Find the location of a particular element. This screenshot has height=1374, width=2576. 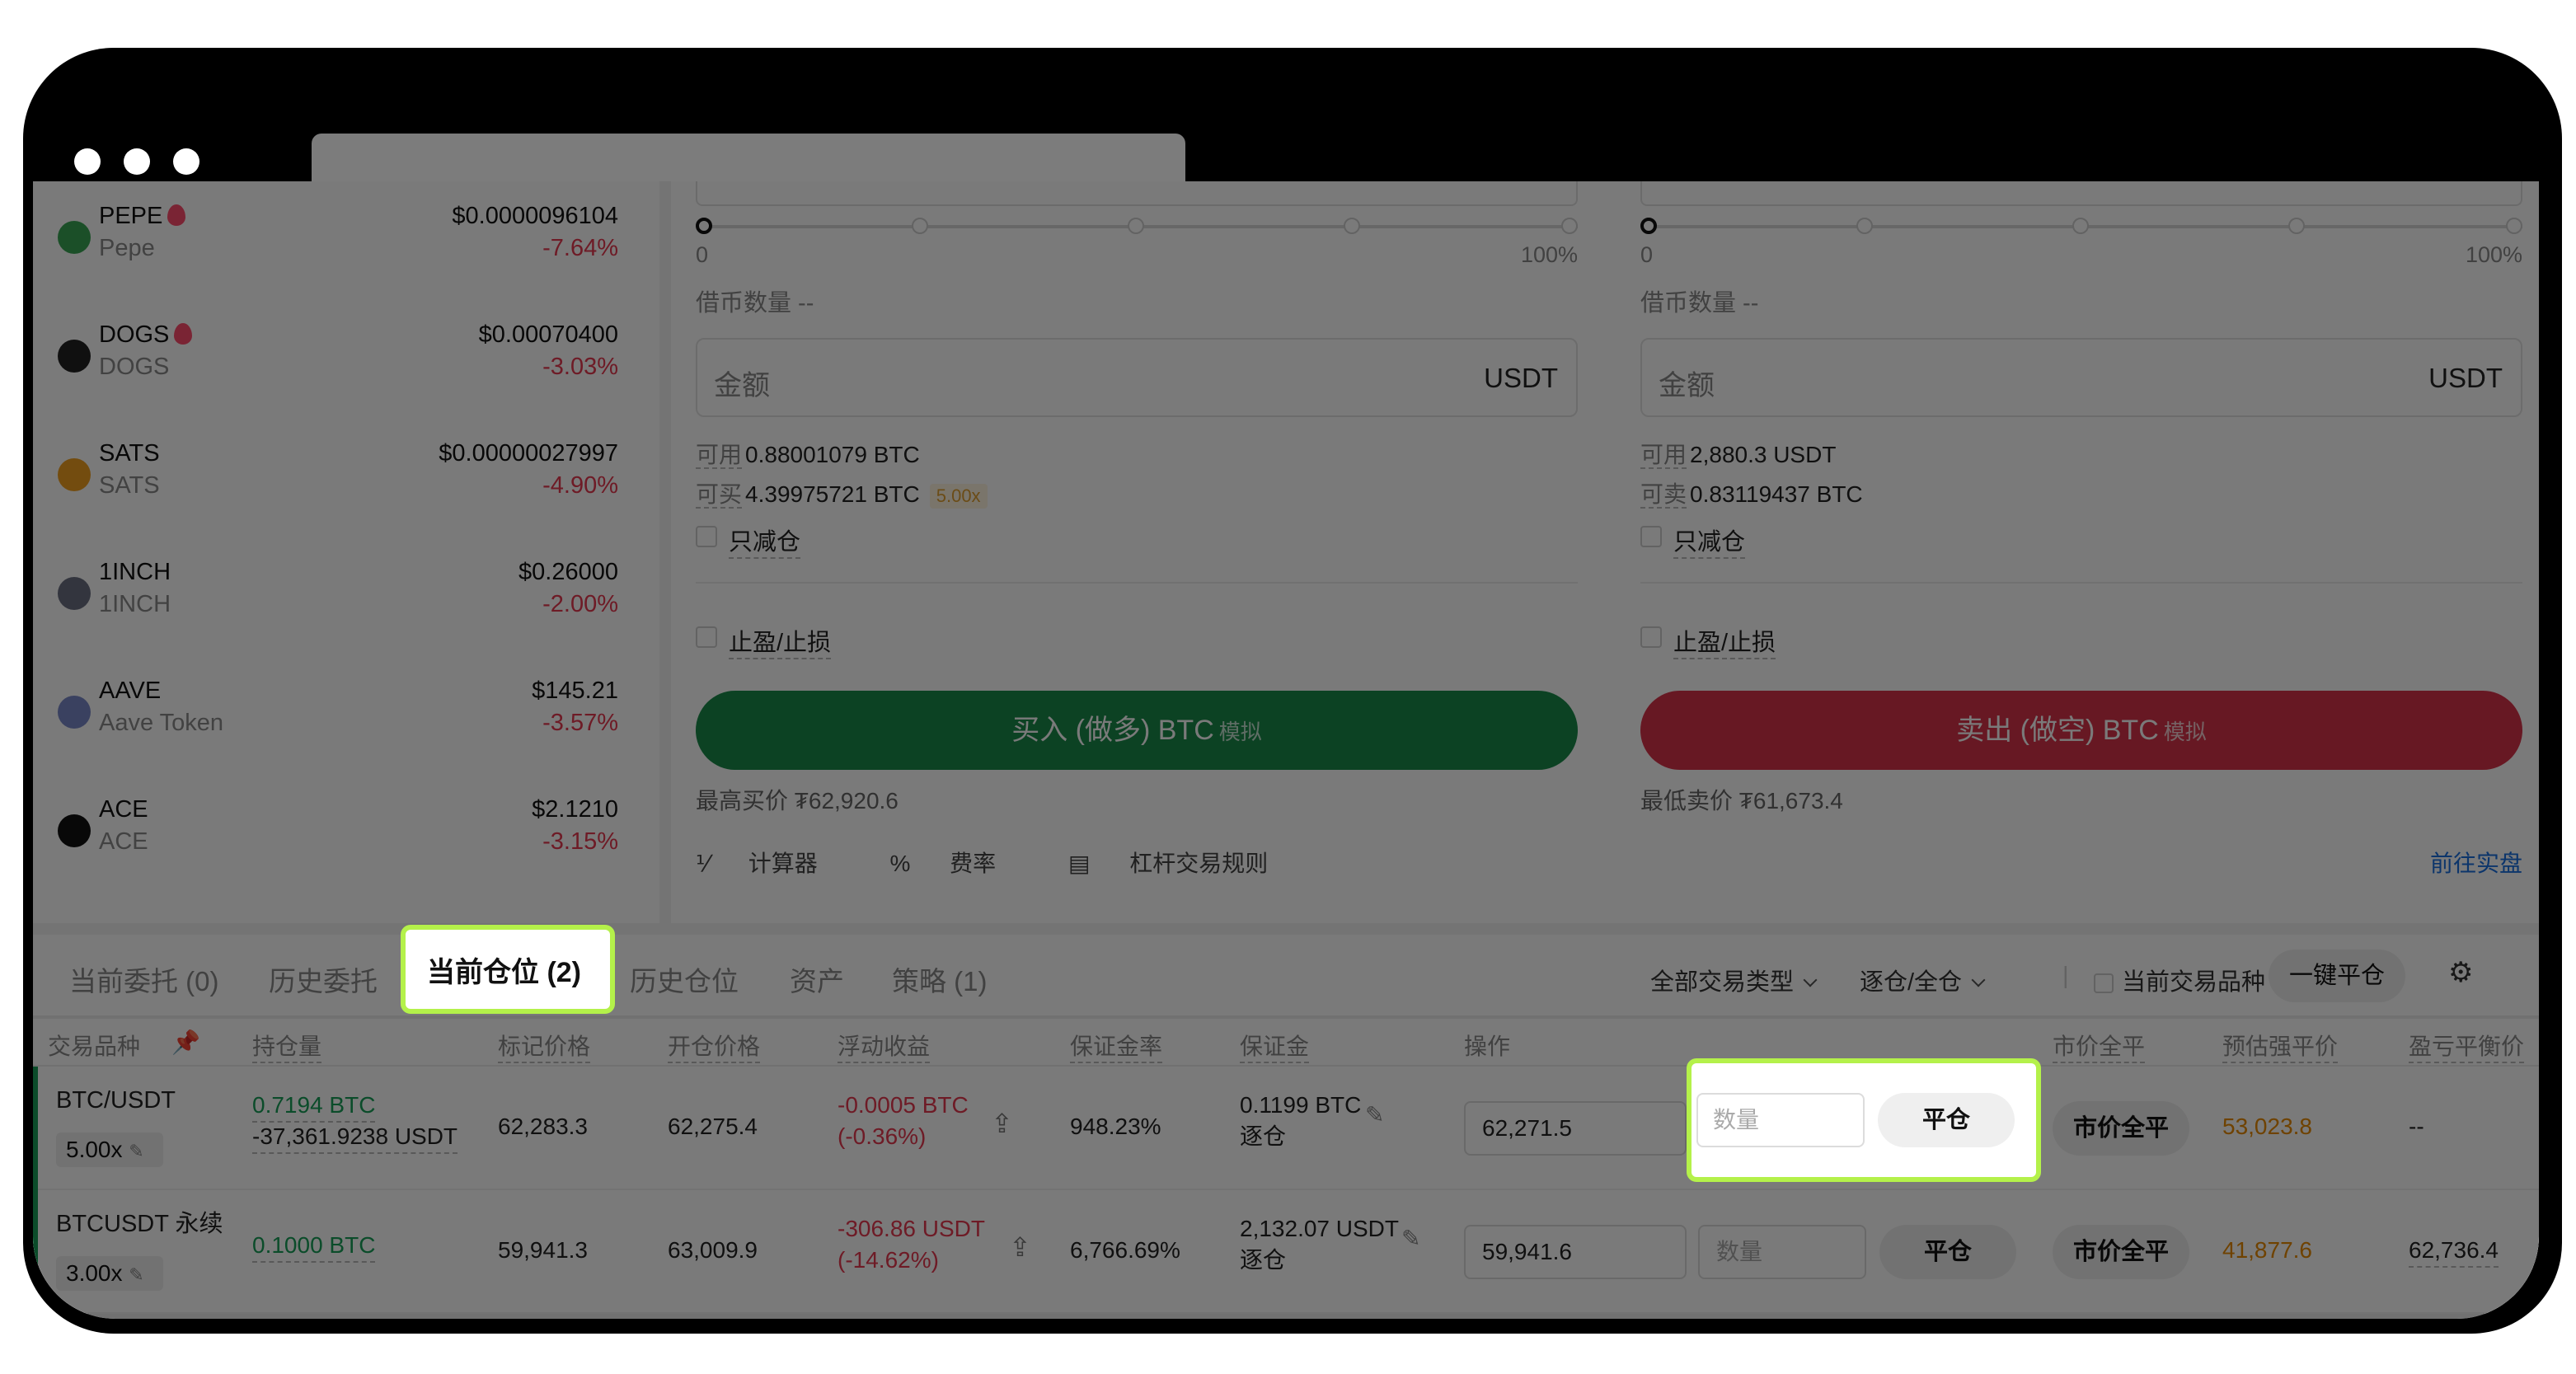

chevron-down-icon is located at coordinates (1810, 980).